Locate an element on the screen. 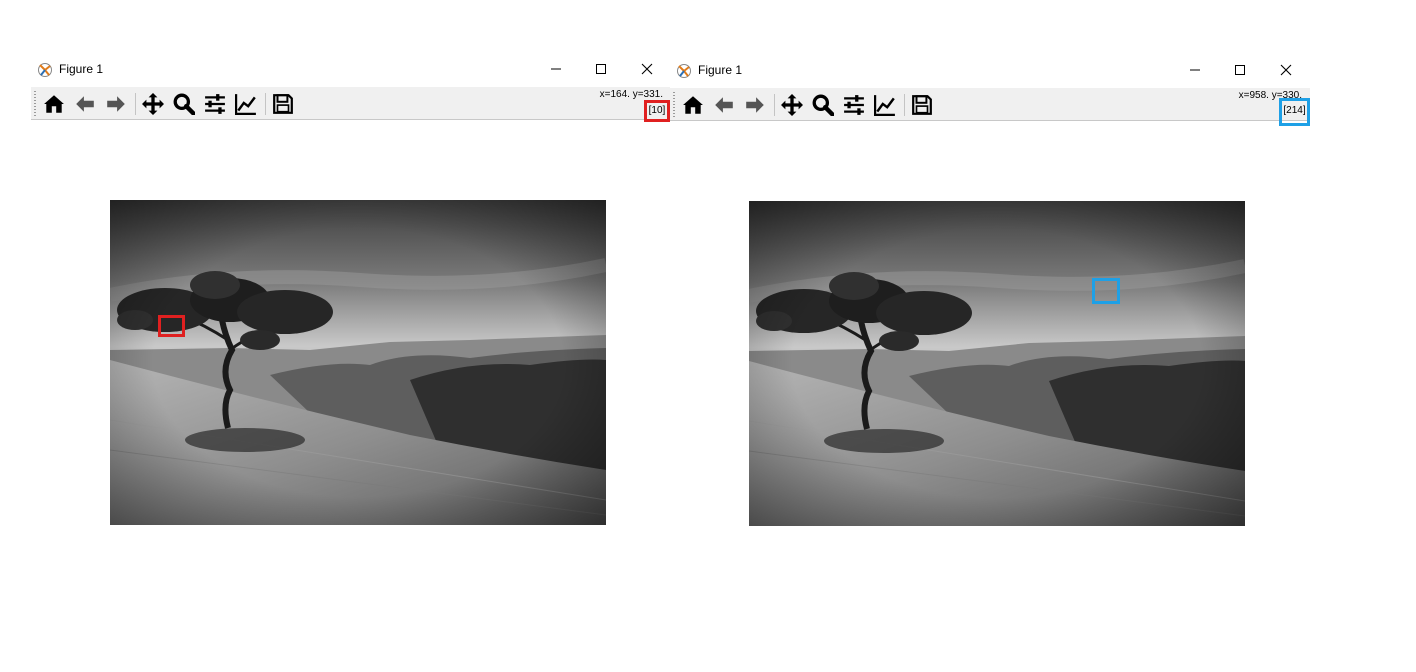 The height and width of the screenshot is (672, 1416). navigation-toolbar: x=164. y=331. is located at coordinates (351, 103).